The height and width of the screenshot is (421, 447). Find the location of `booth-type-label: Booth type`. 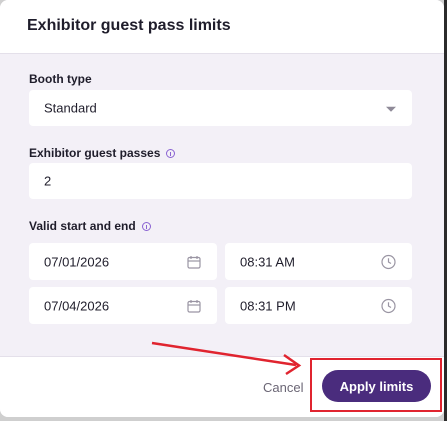

booth-type-label: Booth type is located at coordinates (60, 79).